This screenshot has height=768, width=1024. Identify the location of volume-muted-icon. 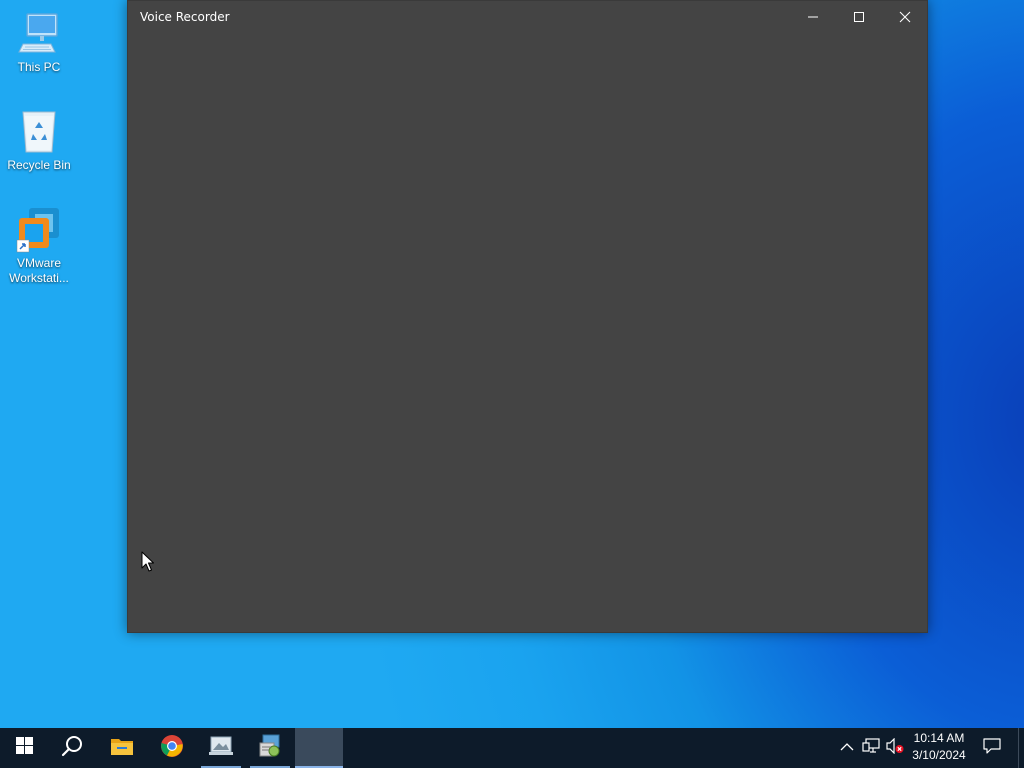
(895, 748).